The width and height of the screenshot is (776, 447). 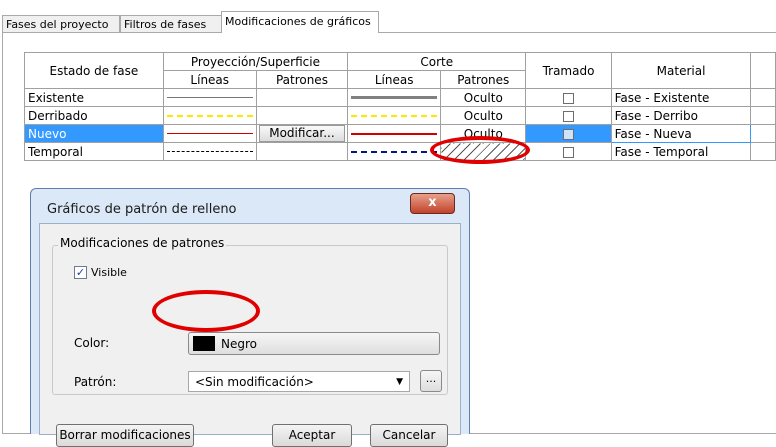 I want to click on tab-phase-filters: Filtros de fases, so click(x=171, y=23).